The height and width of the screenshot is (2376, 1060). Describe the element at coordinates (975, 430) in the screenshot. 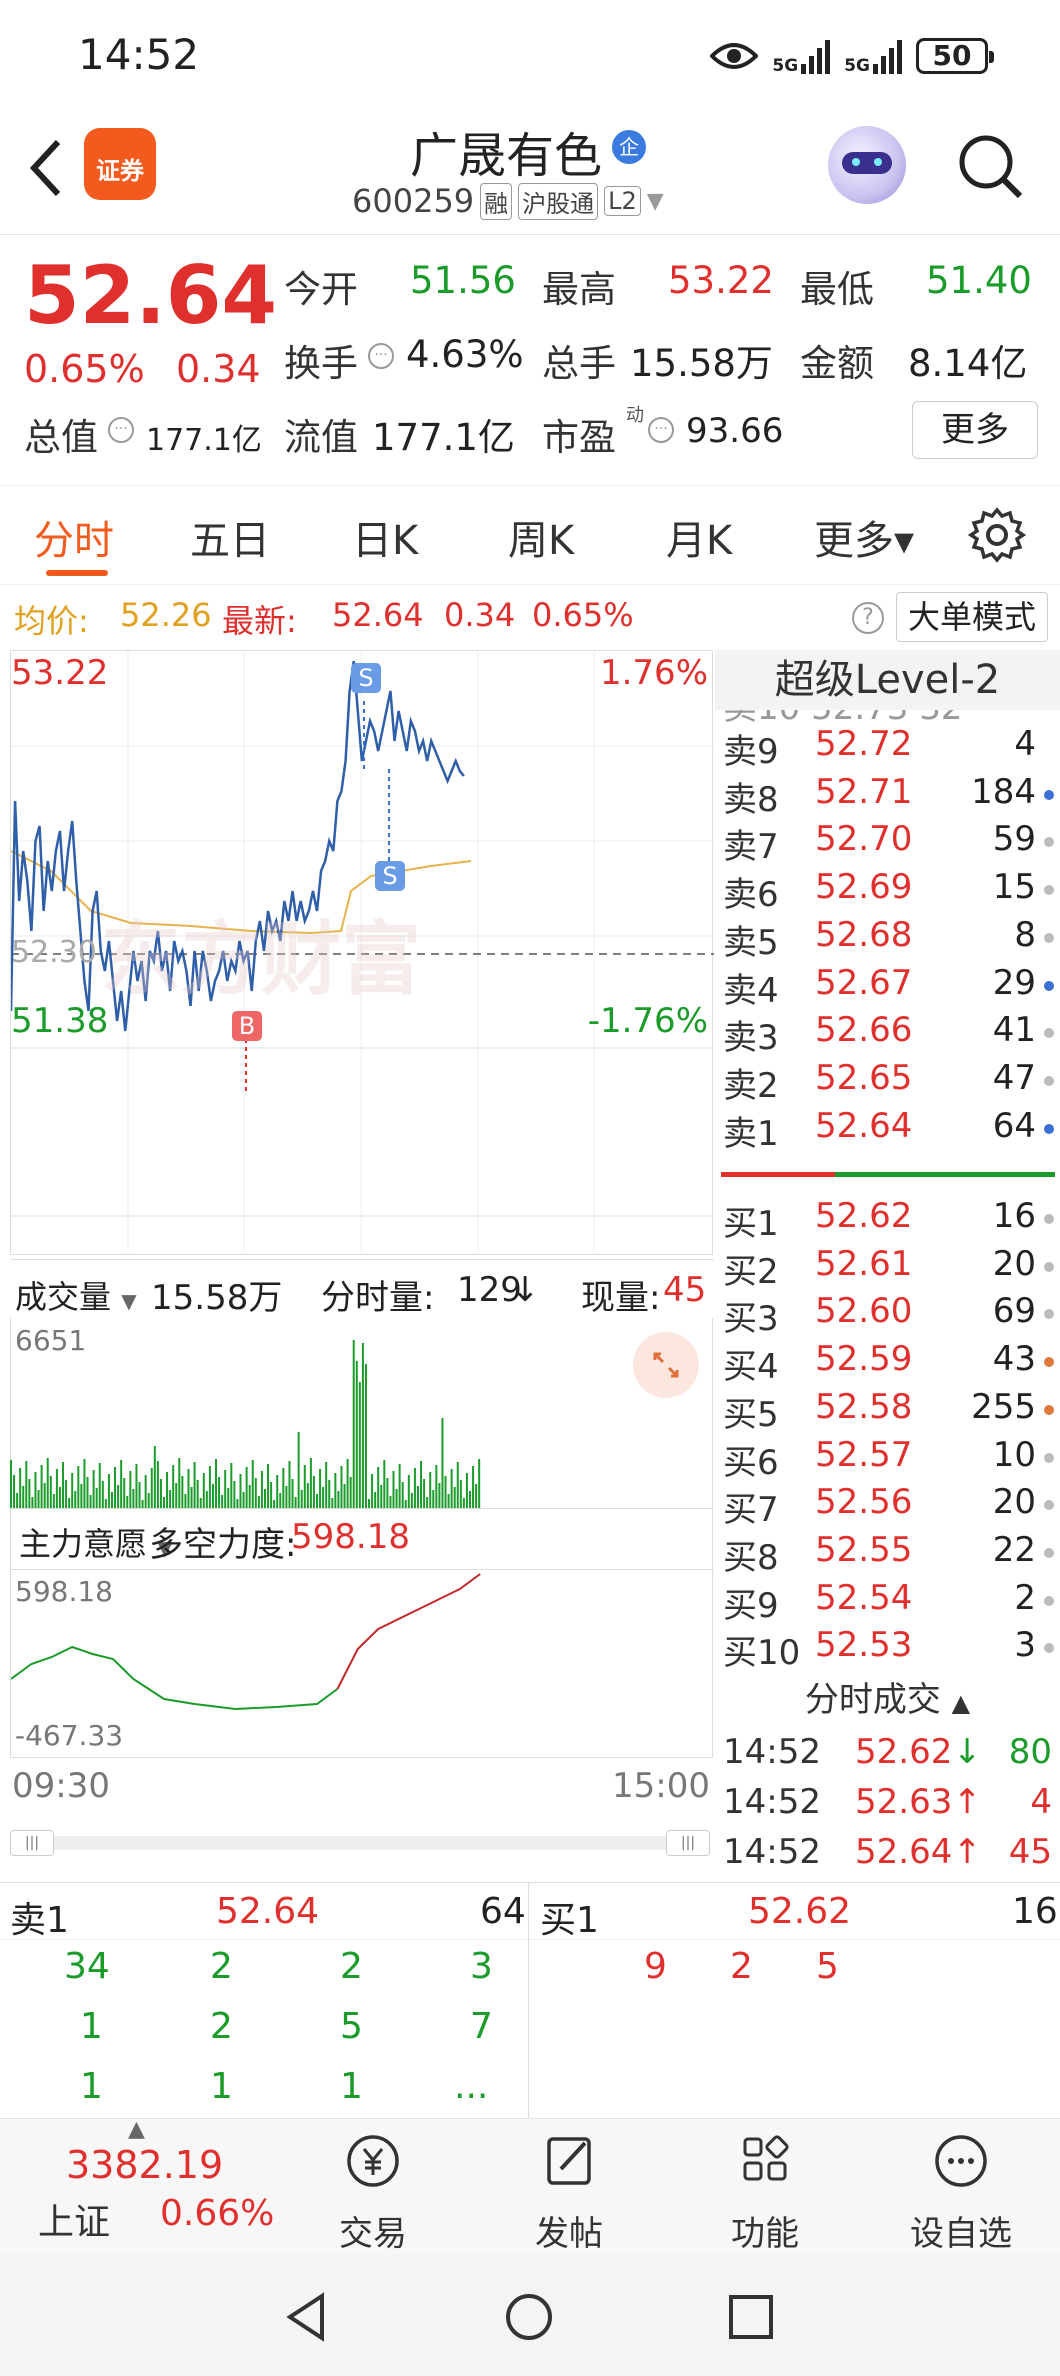

I see `more-button: 更多` at that location.